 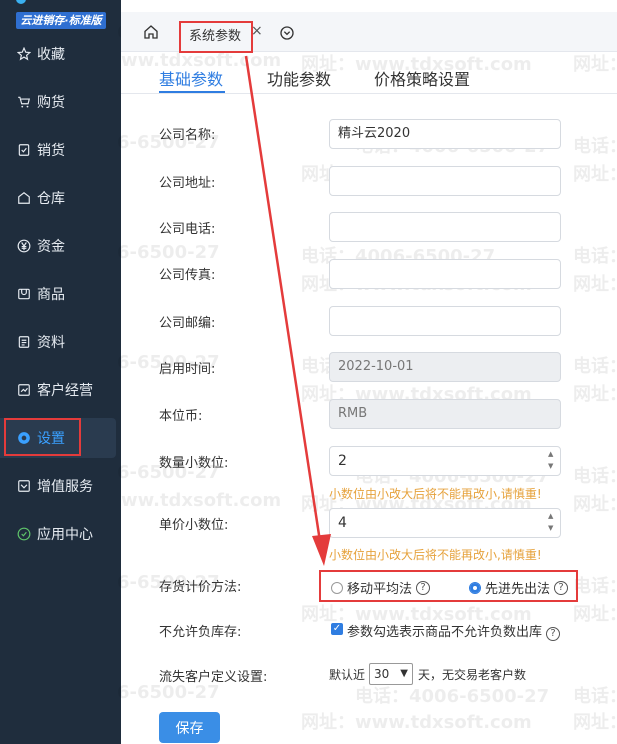 I want to click on app-icon, so click(x=24, y=534).